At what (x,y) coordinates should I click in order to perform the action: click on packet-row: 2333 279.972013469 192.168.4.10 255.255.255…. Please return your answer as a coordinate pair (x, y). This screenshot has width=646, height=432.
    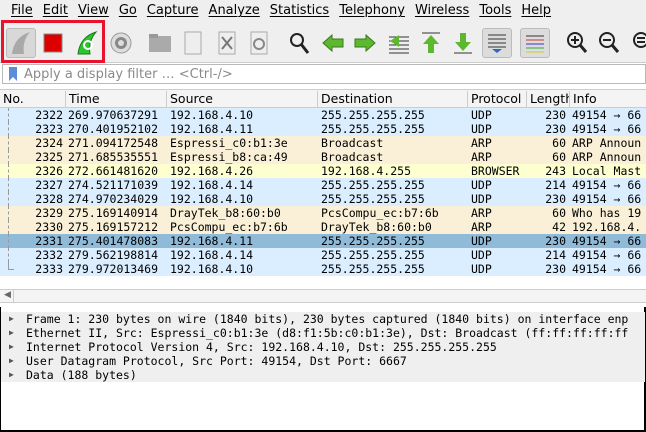
    Looking at the image, I should click on (323, 269).